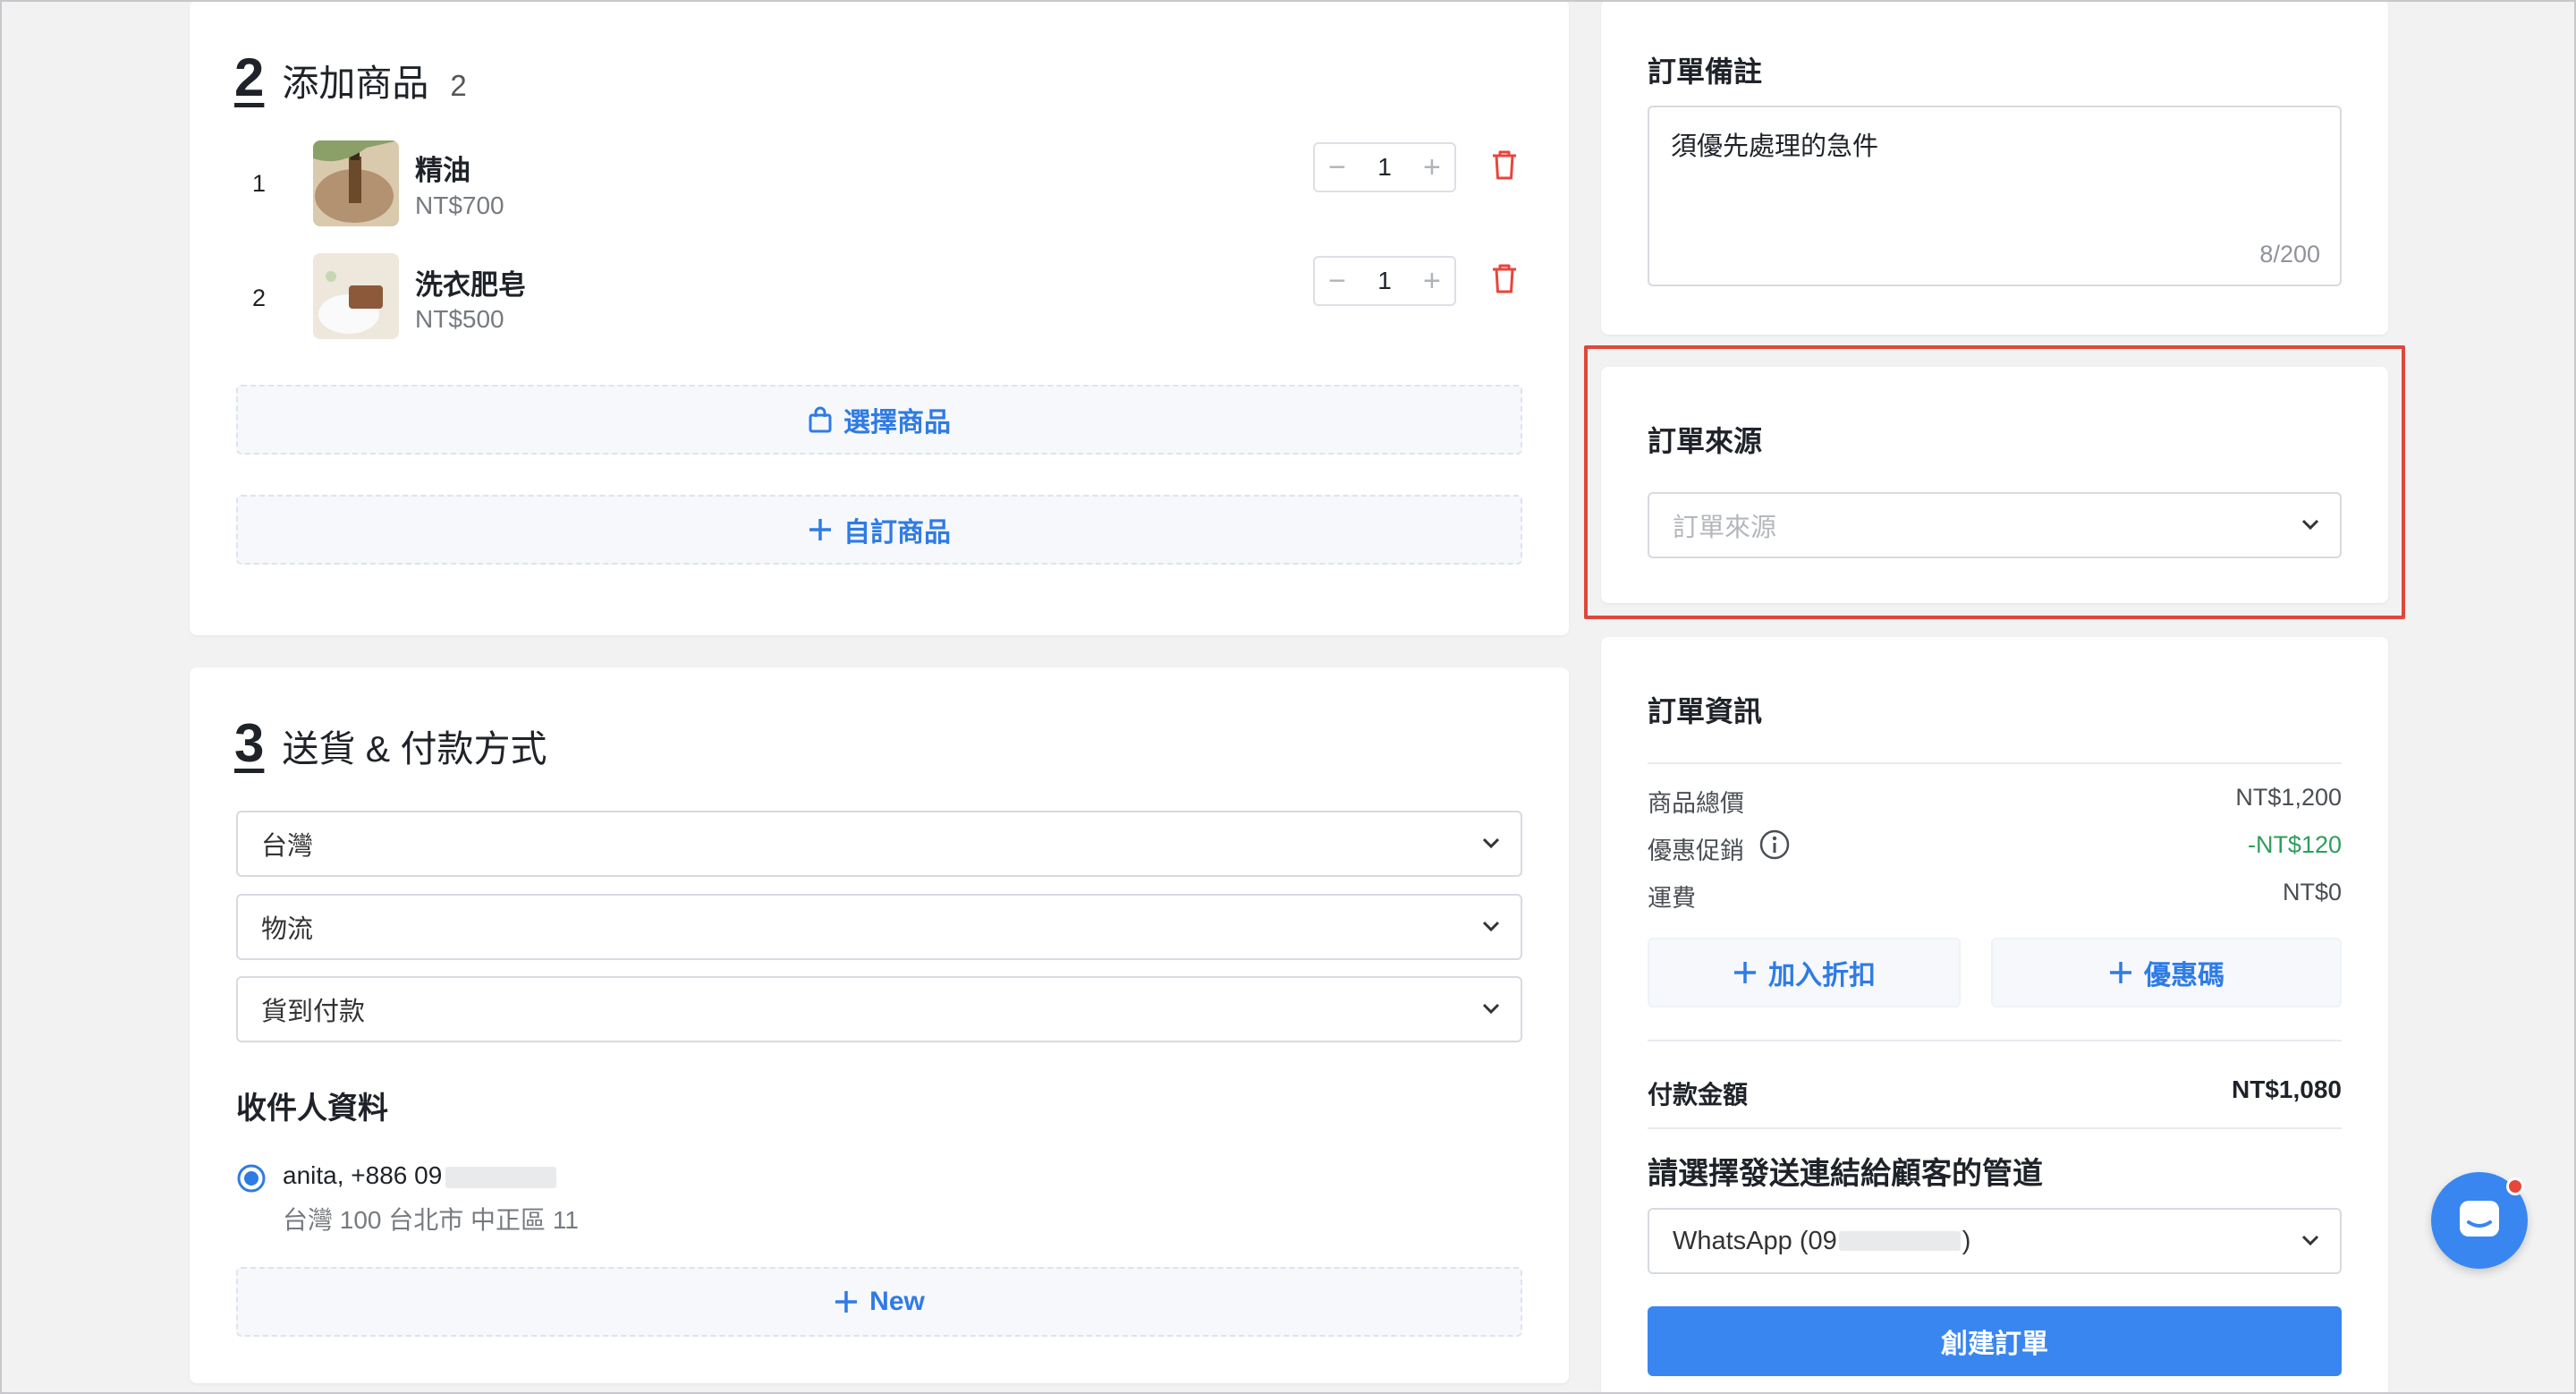  Describe the element at coordinates (897, 533) in the screenshot. I see `custom-product-label: 自訂商品` at that location.